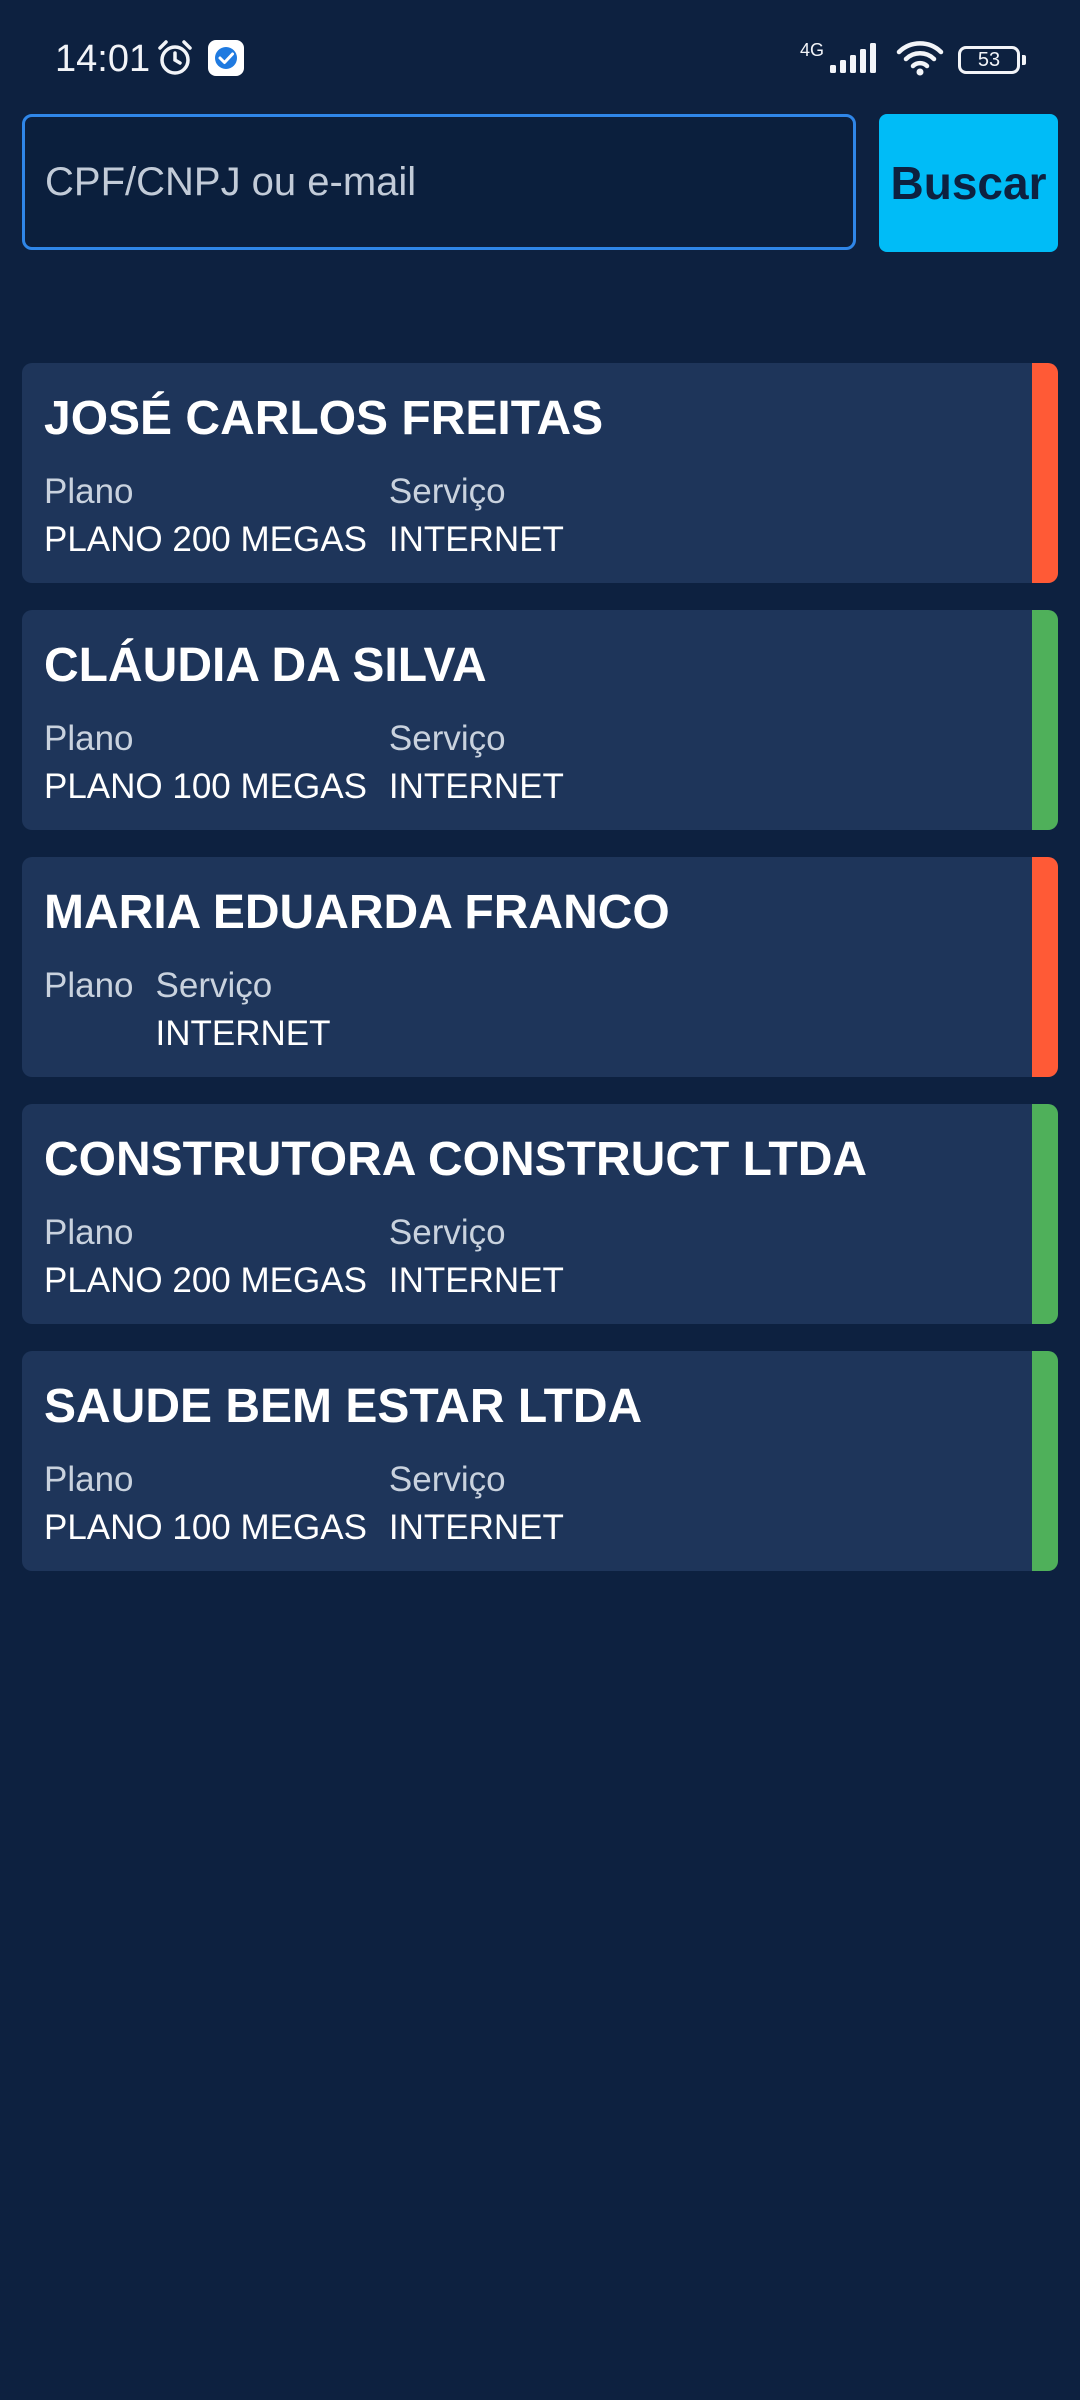 This screenshot has width=1080, height=2400. I want to click on network-type: 4G, so click(811, 50).